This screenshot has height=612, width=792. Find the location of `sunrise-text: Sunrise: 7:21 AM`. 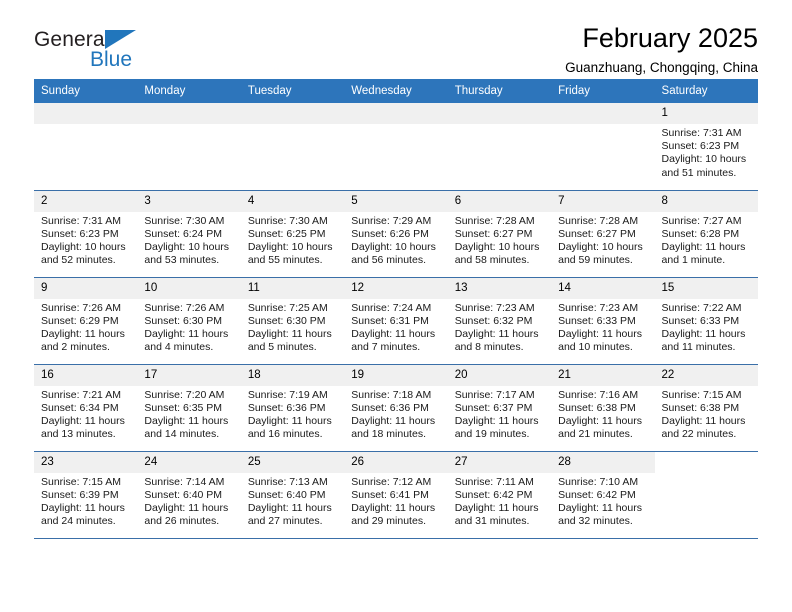

sunrise-text: Sunrise: 7:21 AM is located at coordinates (81, 394).